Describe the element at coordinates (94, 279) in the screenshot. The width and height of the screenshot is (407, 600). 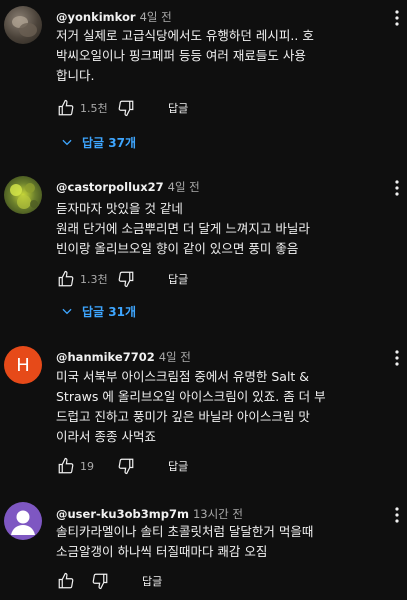
I see `like-count: 1.3천` at that location.